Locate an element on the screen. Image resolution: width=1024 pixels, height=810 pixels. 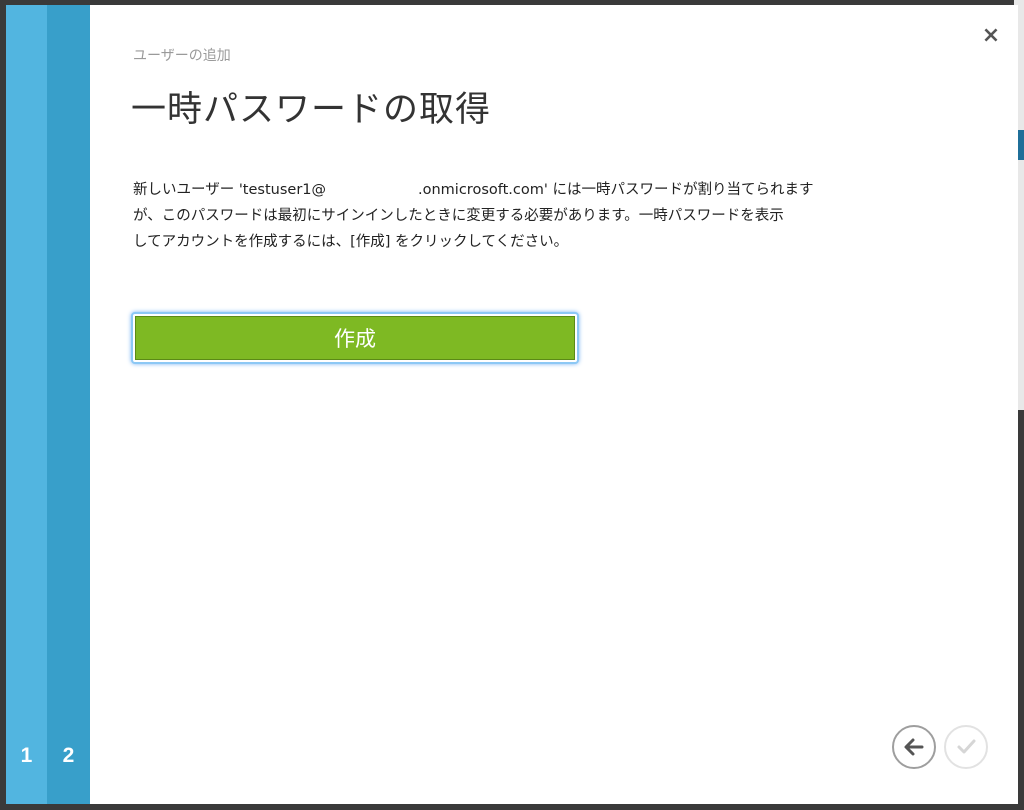
create-button-label: 作成 is located at coordinates (355, 338).